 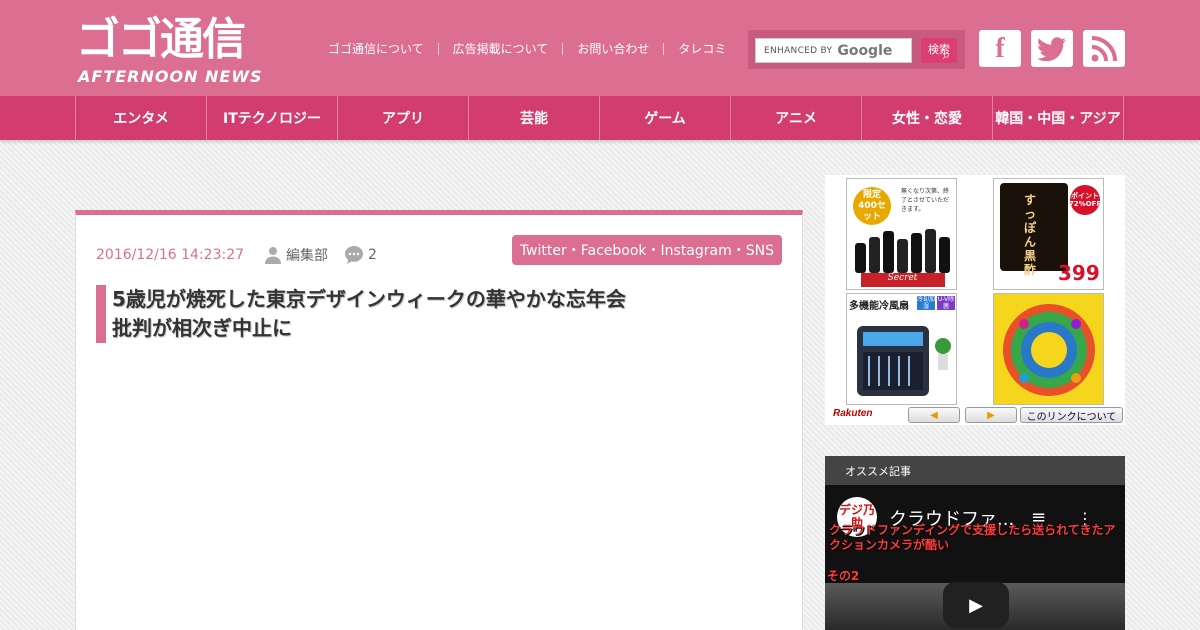 I want to click on article-meta: 2016/12/16 14:23:27 編集部 2, so click(x=236, y=255).